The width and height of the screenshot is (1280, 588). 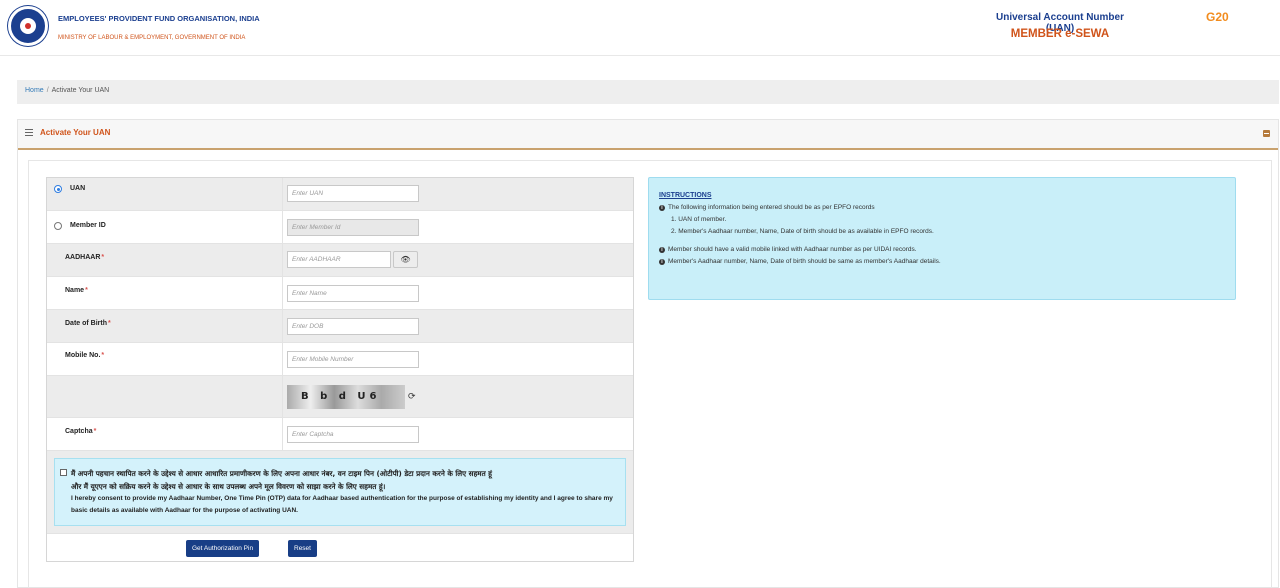 What do you see at coordinates (86, 323) in the screenshot?
I see `dob-label: Date of Birth` at bounding box center [86, 323].